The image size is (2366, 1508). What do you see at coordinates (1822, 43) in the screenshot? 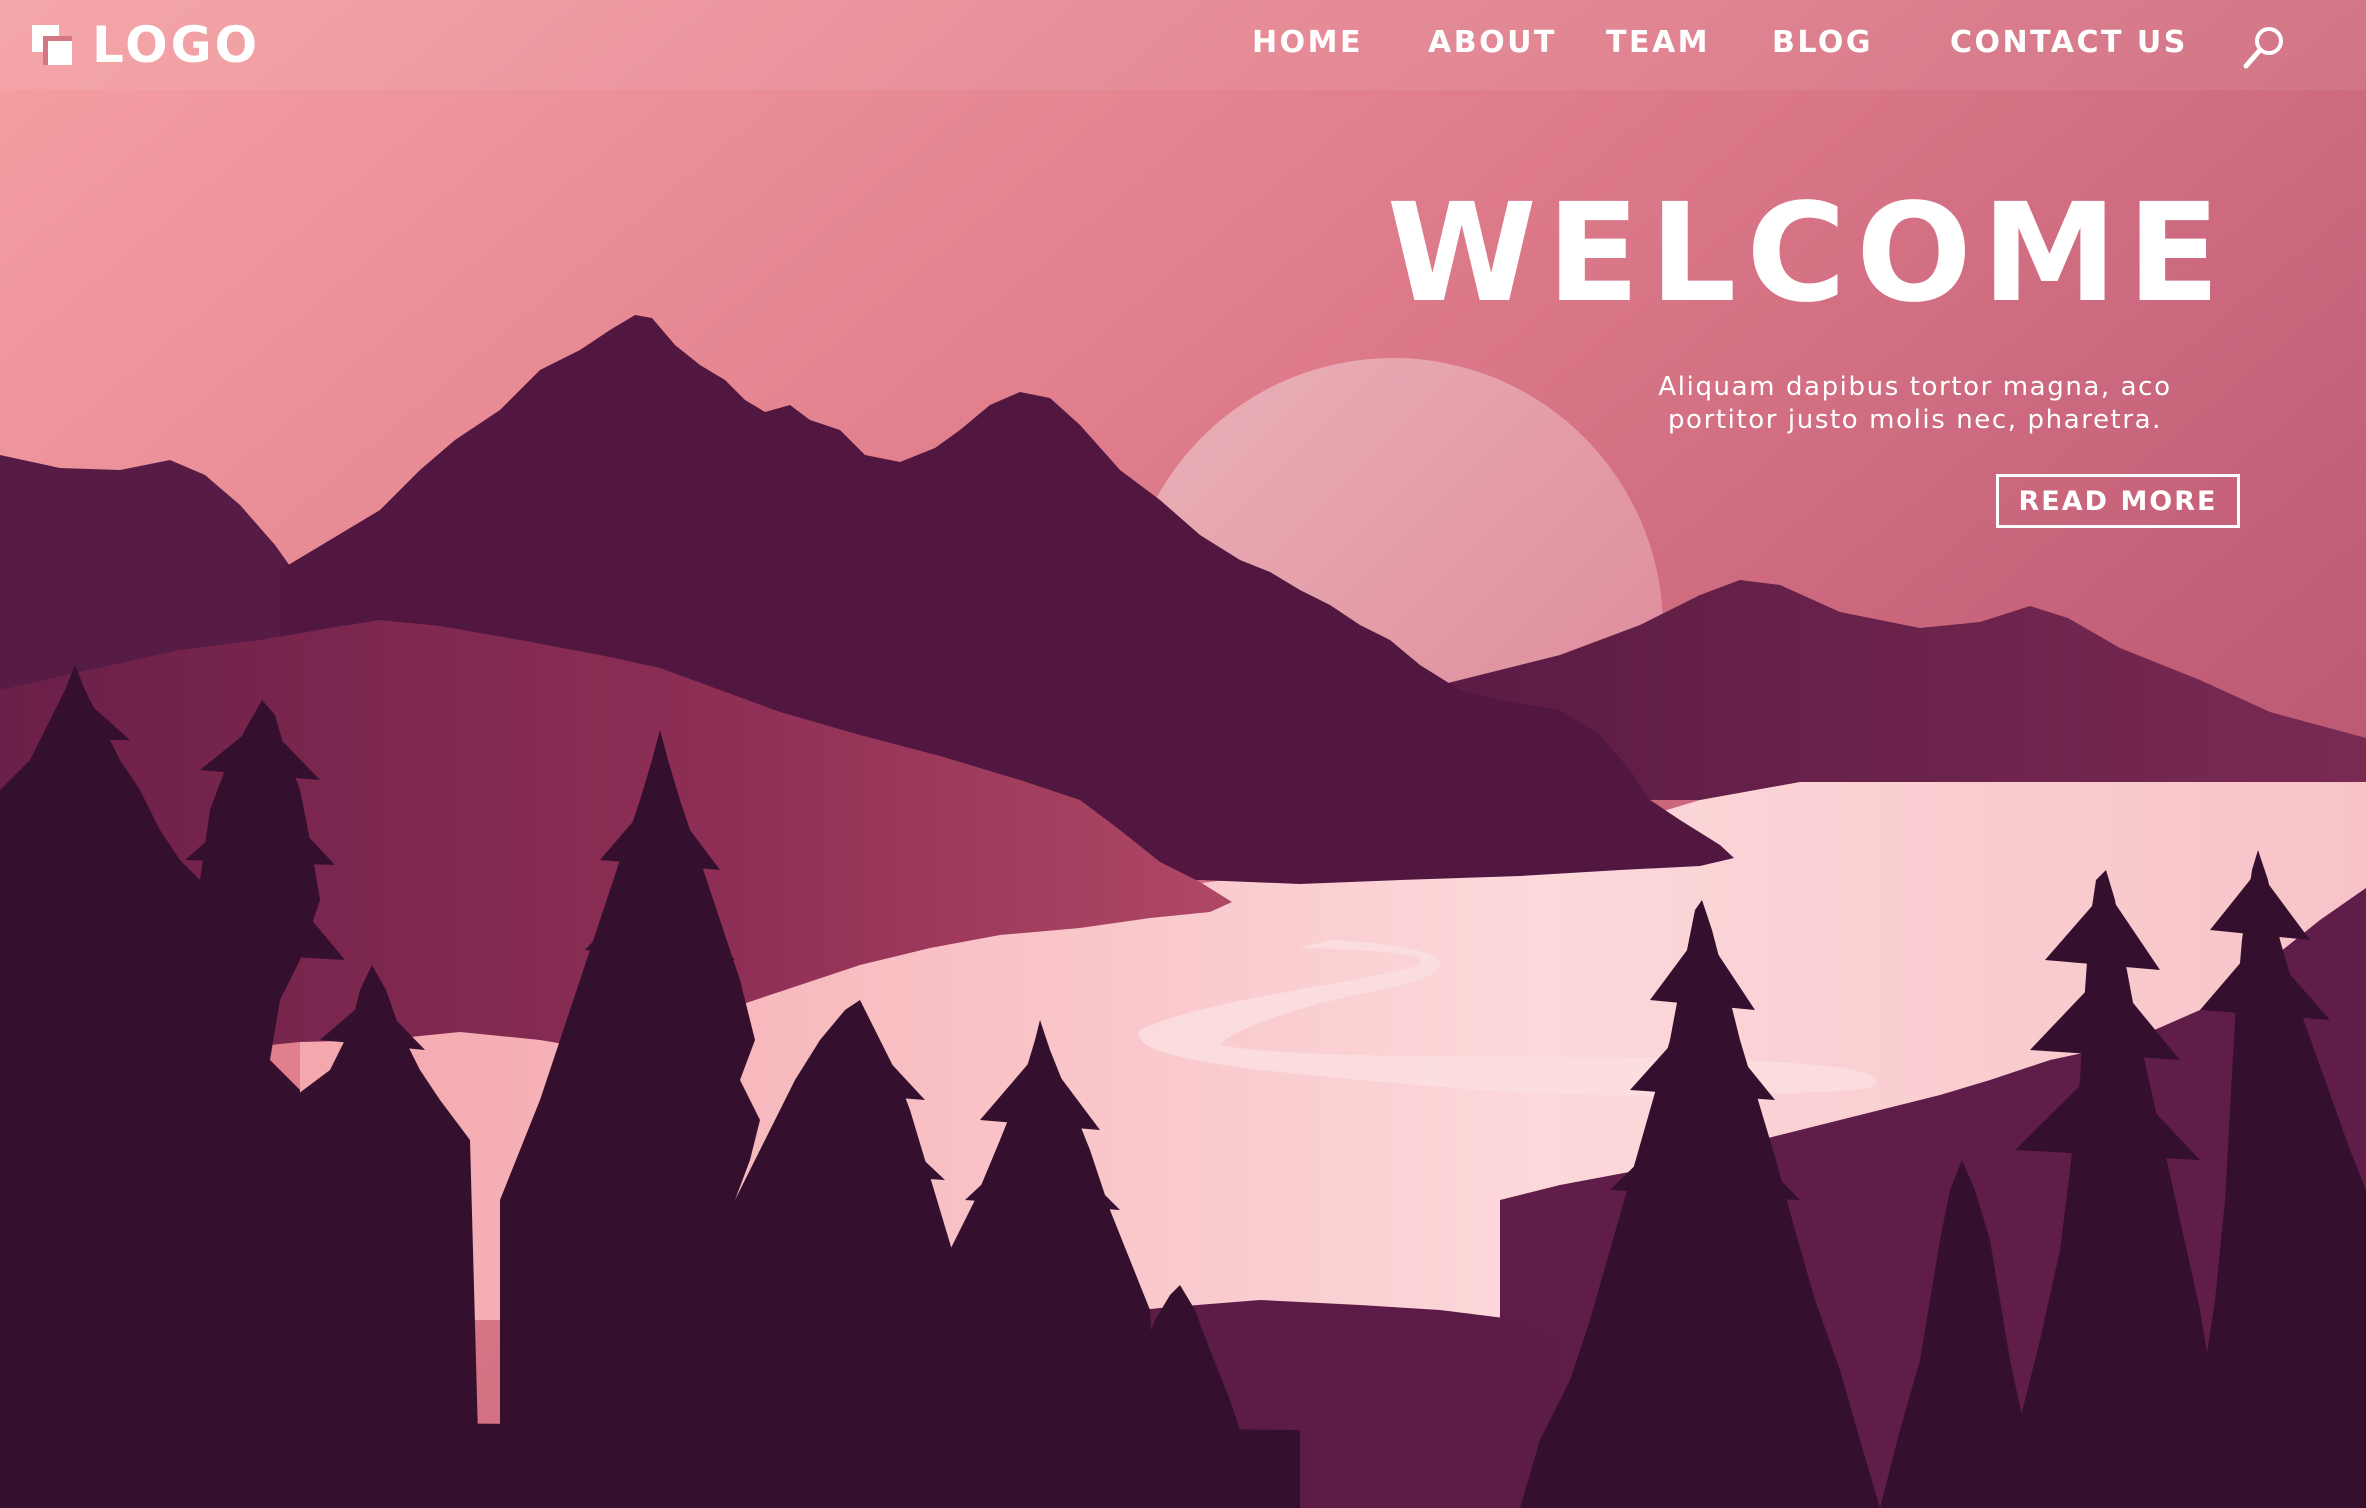
I see `nav-blog: BLOG` at bounding box center [1822, 43].